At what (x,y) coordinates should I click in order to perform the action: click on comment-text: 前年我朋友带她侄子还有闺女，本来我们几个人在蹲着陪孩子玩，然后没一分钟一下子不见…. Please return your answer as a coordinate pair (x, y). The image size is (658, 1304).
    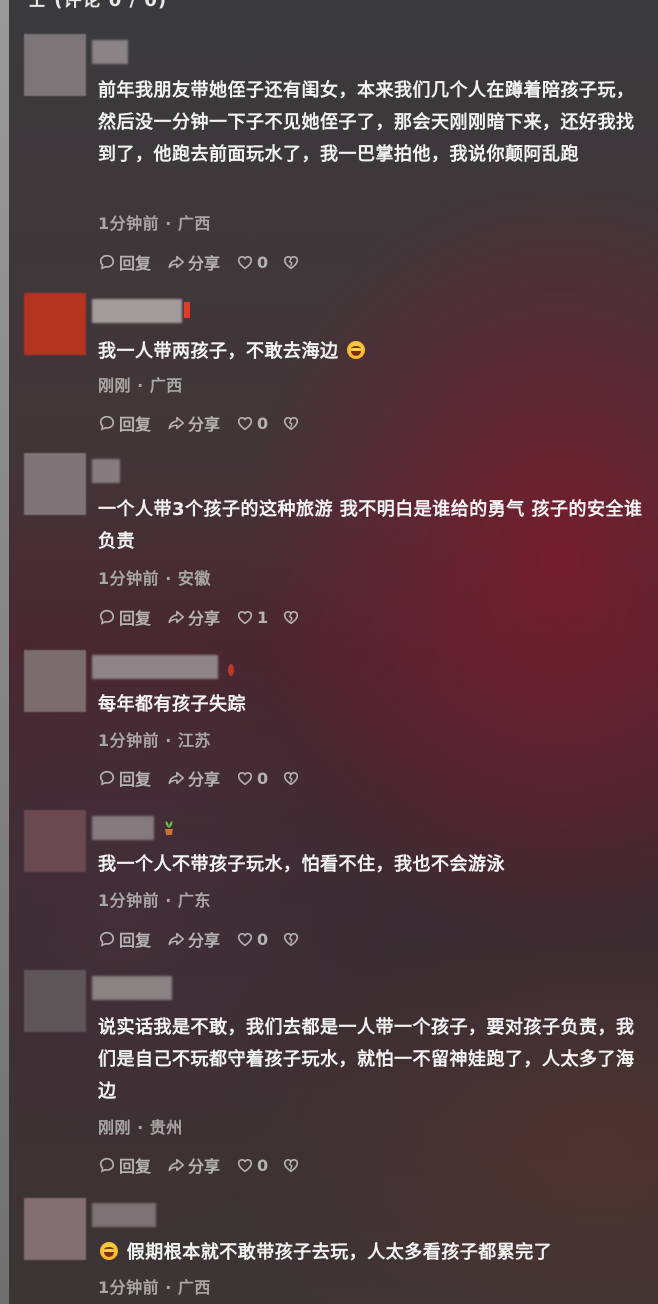
    Looking at the image, I should click on (366, 122).